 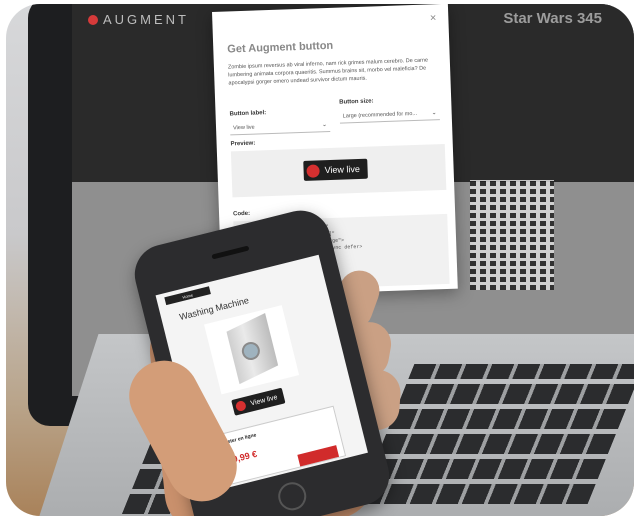 What do you see at coordinates (512, 235) in the screenshot?
I see `qr-code-icon` at bounding box center [512, 235].